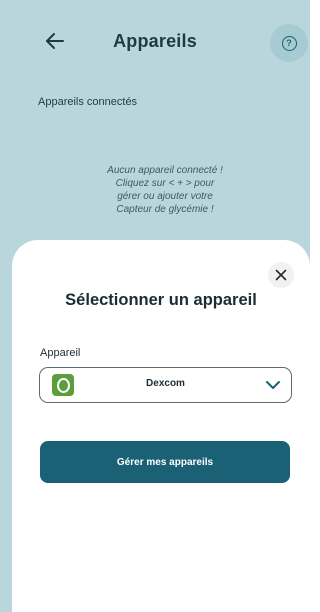 The height and width of the screenshot is (612, 320). I want to click on selected-device-name: Dexcom, so click(165, 383).